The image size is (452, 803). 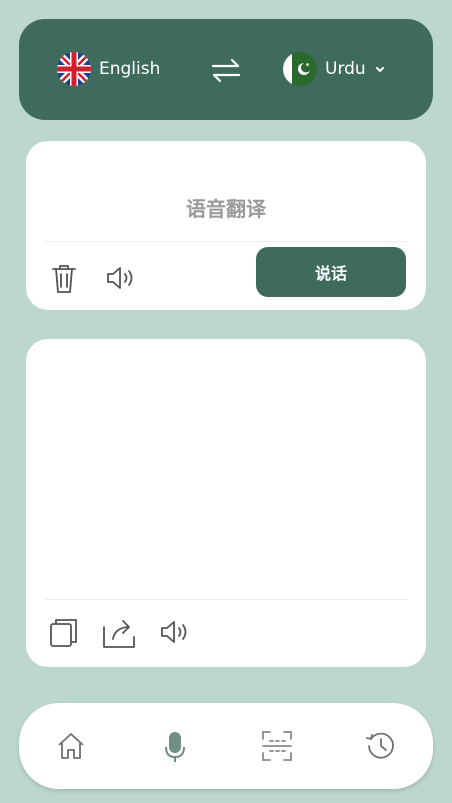 I want to click on nav-home, so click(x=71, y=746).